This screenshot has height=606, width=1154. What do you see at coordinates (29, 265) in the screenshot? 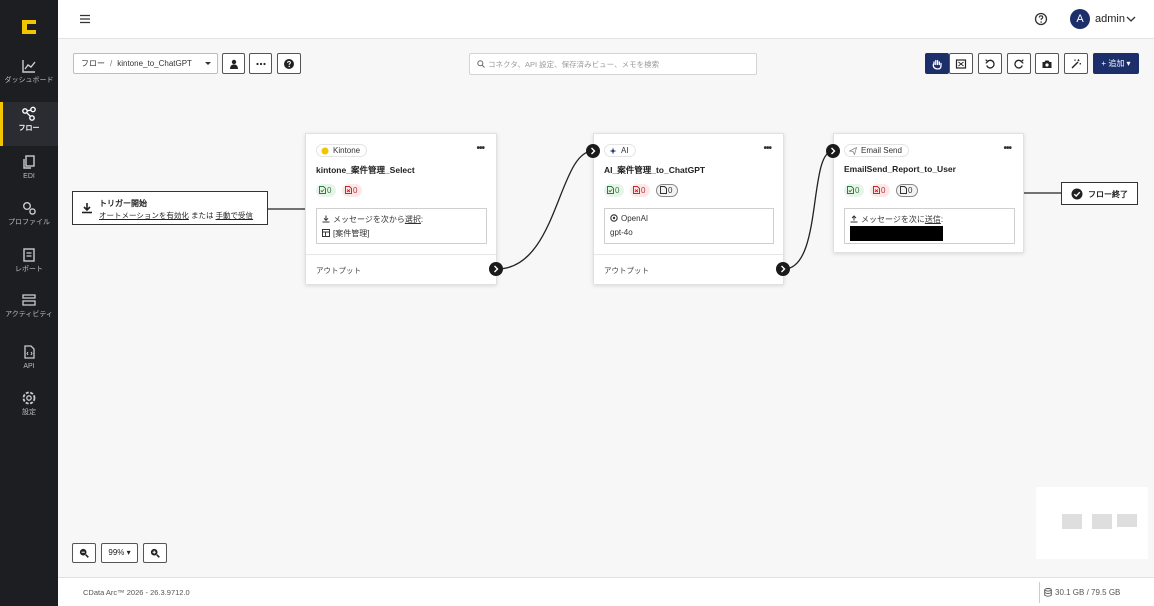
I see `nav-item-report: レポート` at bounding box center [29, 265].